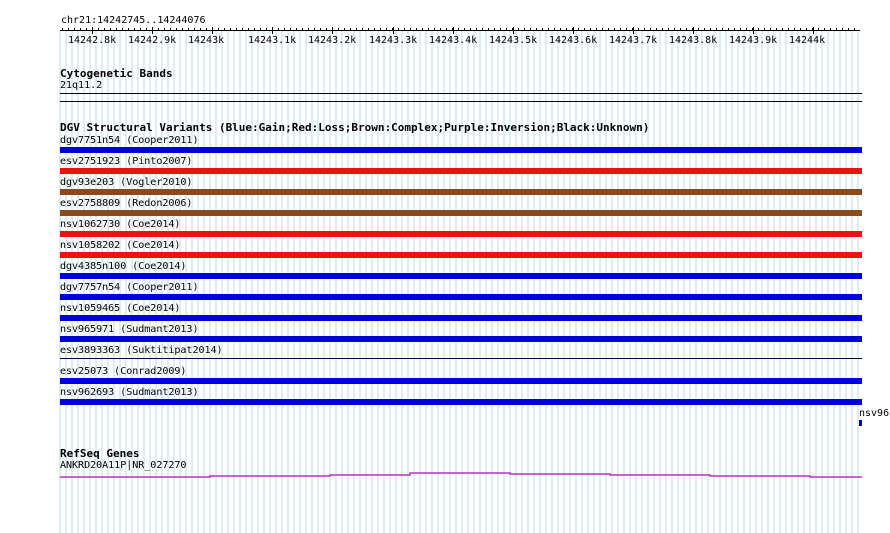 This screenshot has height=533, width=890. I want to click on ruler-tick-label: 14243k, so click(206, 40).